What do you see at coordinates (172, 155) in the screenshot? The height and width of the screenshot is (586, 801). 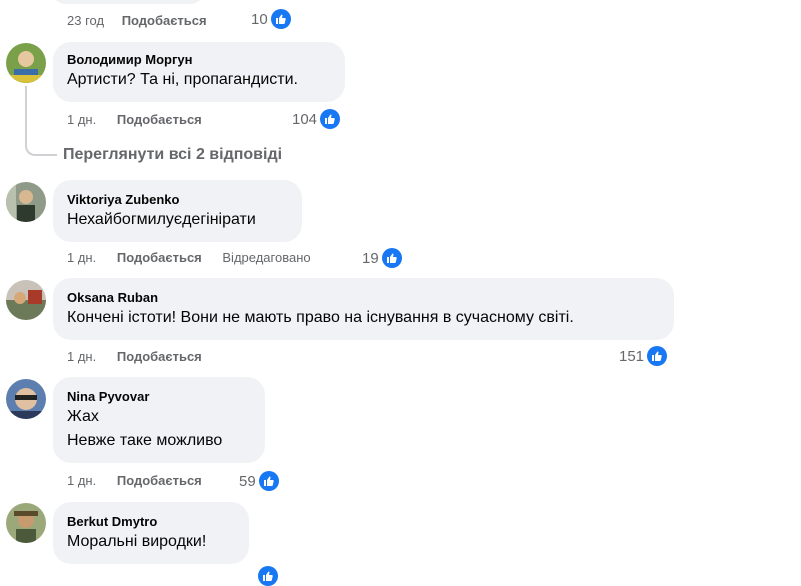 I see `view-replies-link: Переглянути всі 2 відповіді` at bounding box center [172, 155].